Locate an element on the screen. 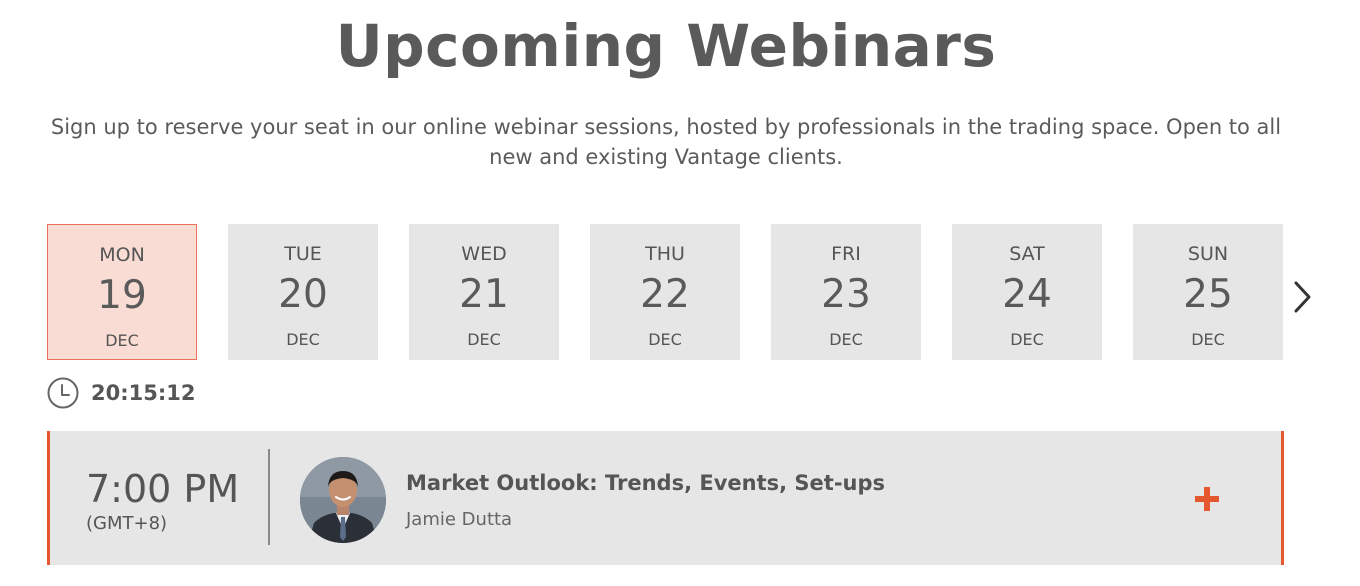  date-tab-wed-21: WED 21 DEC is located at coordinates (484, 292).